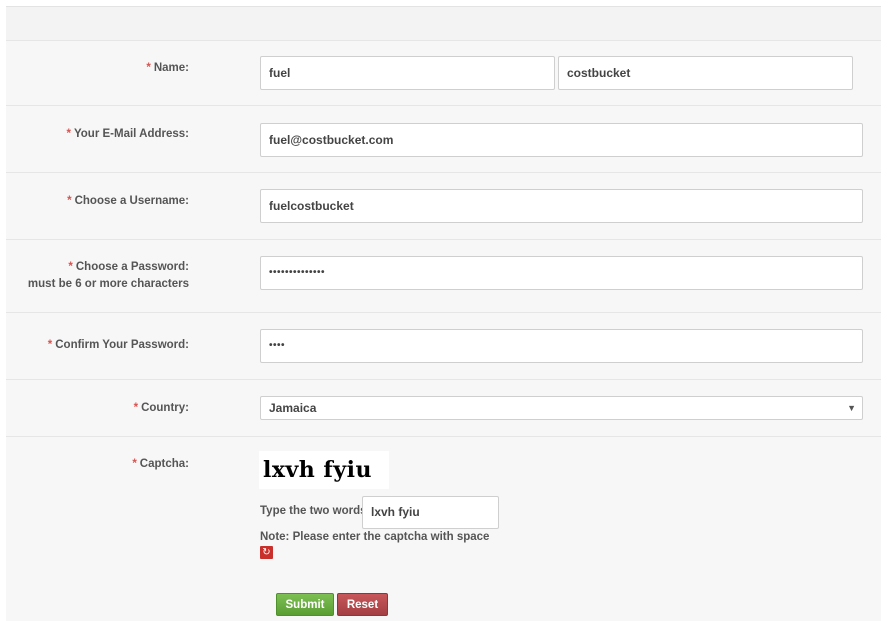 This screenshot has height=621, width=893. Describe the element at coordinates (118, 345) in the screenshot. I see `confirm-password-label: * Confirm Your Password:` at that location.